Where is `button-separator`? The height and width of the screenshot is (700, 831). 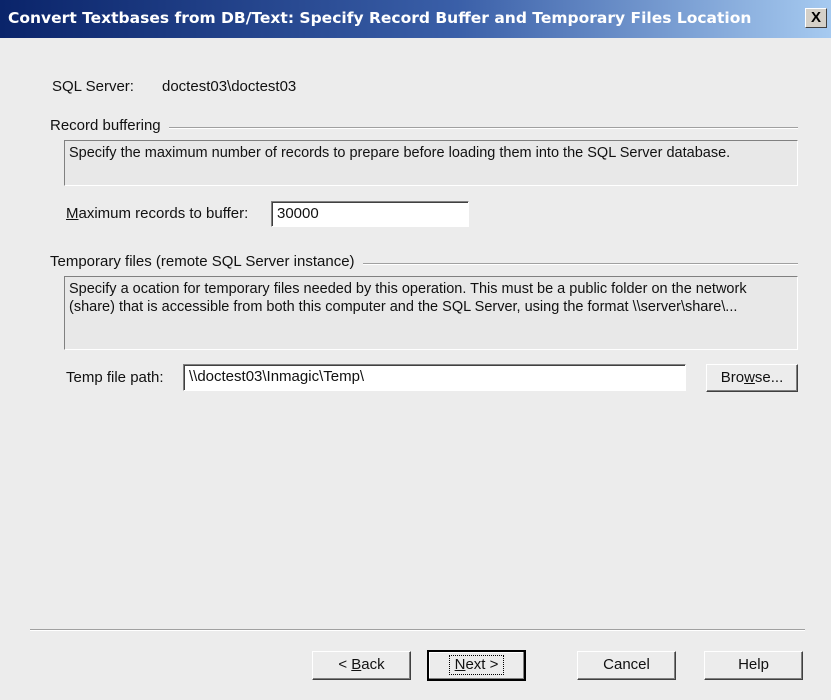 button-separator is located at coordinates (417, 630).